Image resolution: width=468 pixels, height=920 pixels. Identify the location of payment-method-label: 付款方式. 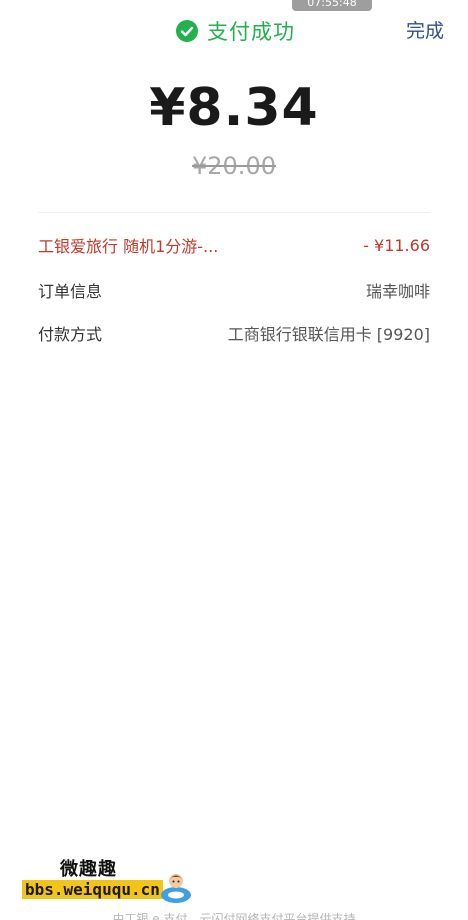
(70, 334).